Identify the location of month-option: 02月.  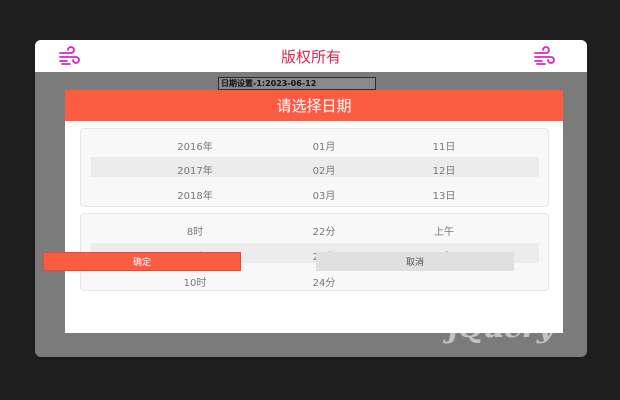
(324, 169).